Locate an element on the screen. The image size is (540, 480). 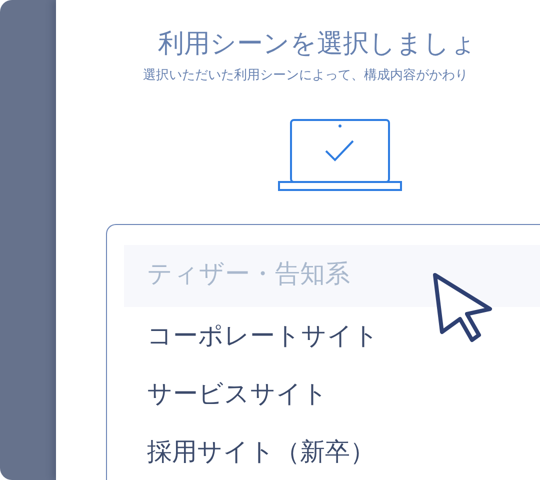
subtitle: 選択いただいた利用シーンによって、構成内容がかわり is located at coordinates (305, 75).